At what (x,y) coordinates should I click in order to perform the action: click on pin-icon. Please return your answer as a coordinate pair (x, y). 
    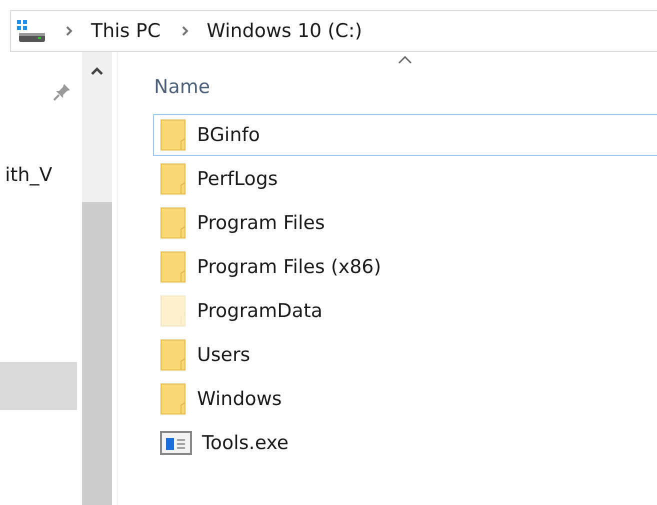
    Looking at the image, I should click on (62, 92).